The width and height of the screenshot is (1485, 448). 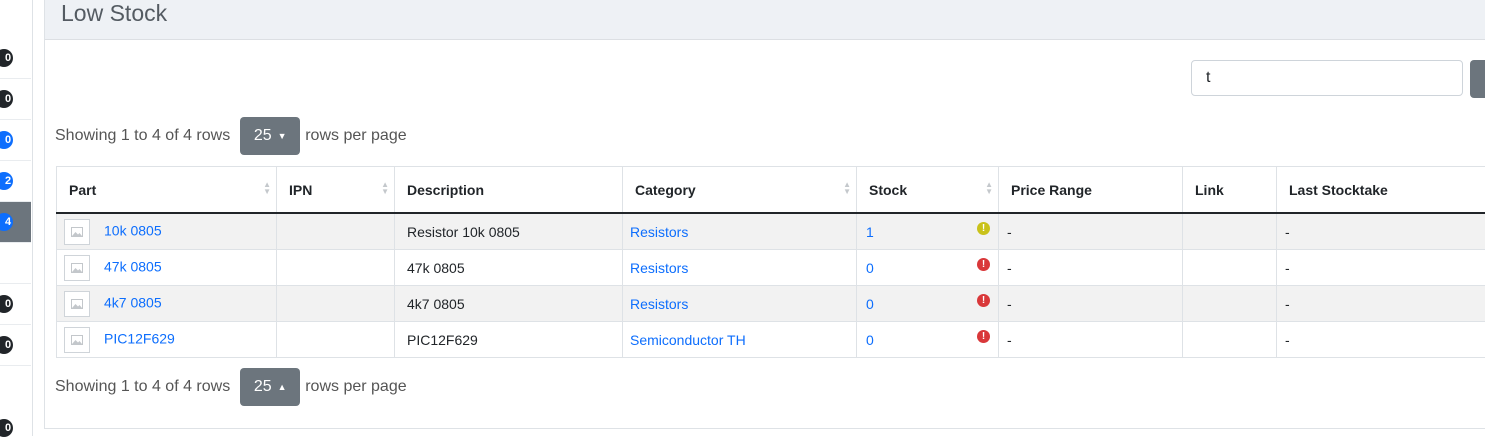 I want to click on page-title: Low Stock, so click(x=114, y=13).